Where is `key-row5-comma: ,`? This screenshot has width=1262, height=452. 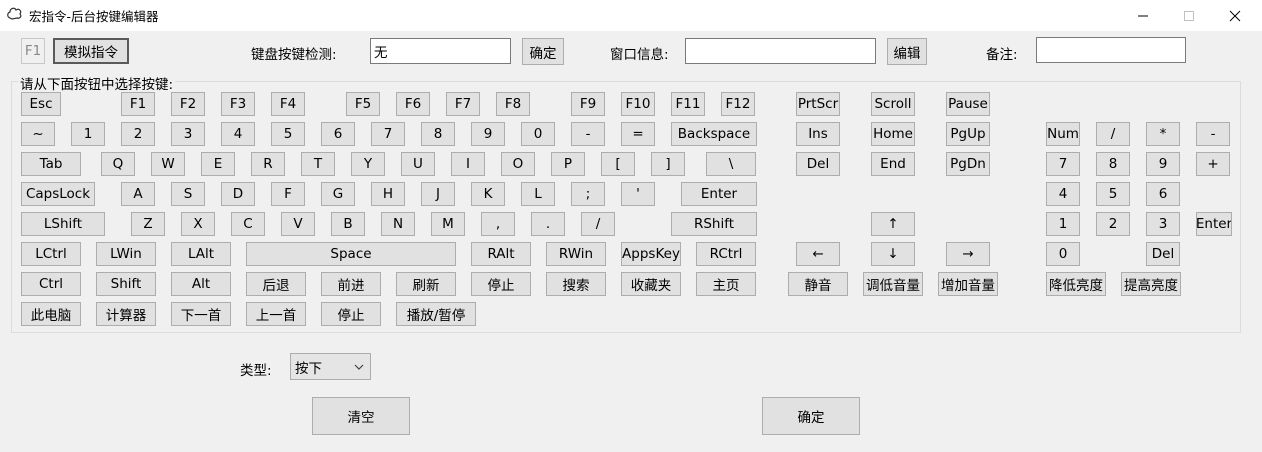
key-row5-comma: , is located at coordinates (498, 224).